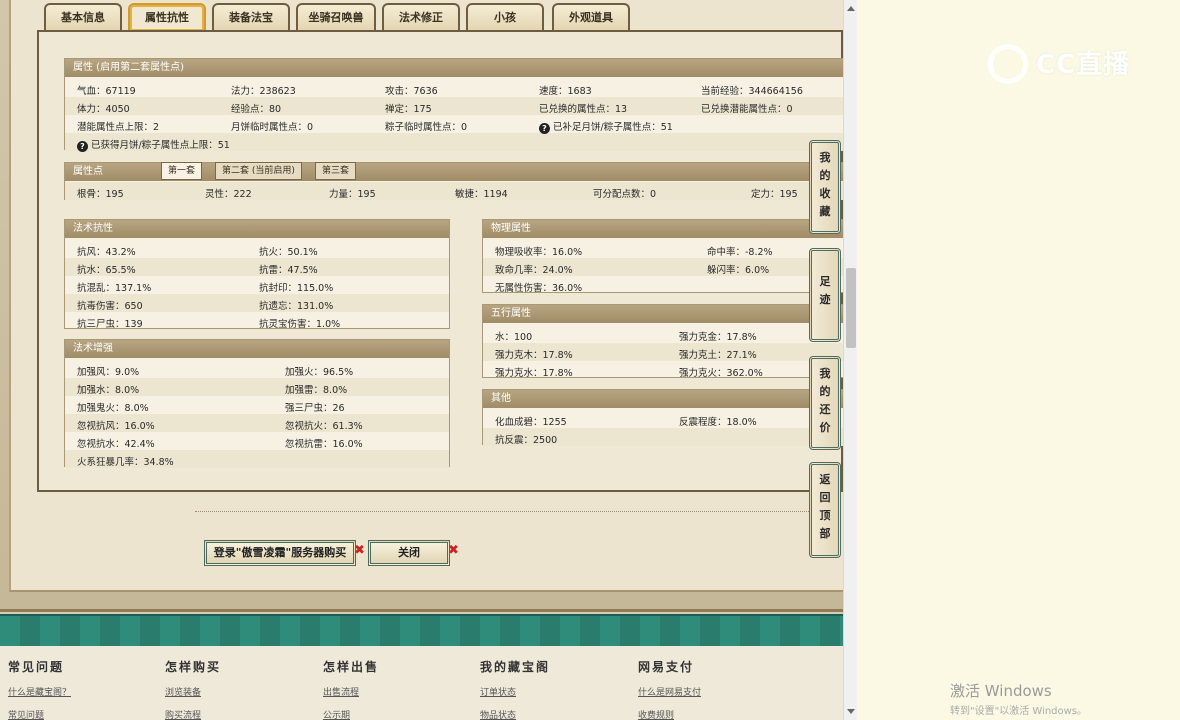  What do you see at coordinates (534, 355) in the screenshot?
I see `elem-wood: 强力克木：17.8%` at bounding box center [534, 355].